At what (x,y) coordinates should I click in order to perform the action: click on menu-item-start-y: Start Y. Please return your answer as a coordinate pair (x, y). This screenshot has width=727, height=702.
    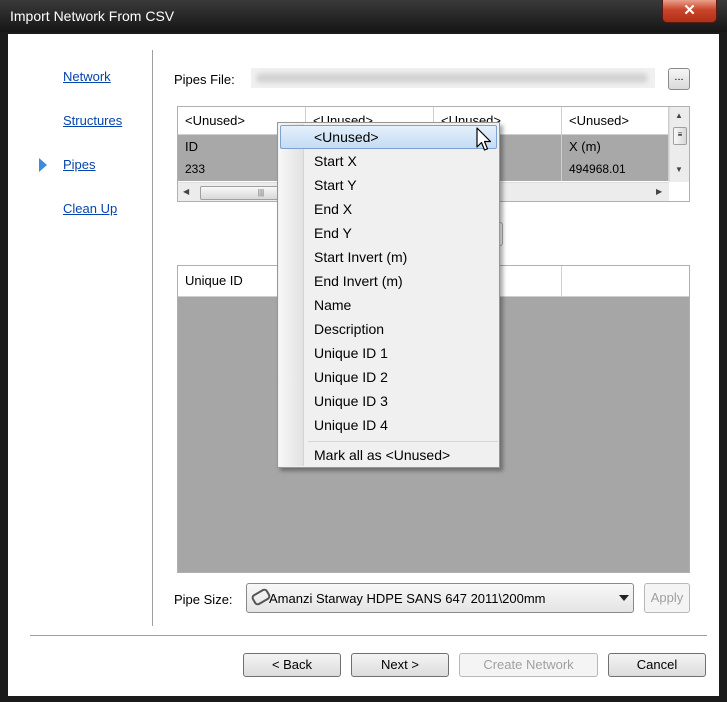
    Looking at the image, I should click on (335, 185).